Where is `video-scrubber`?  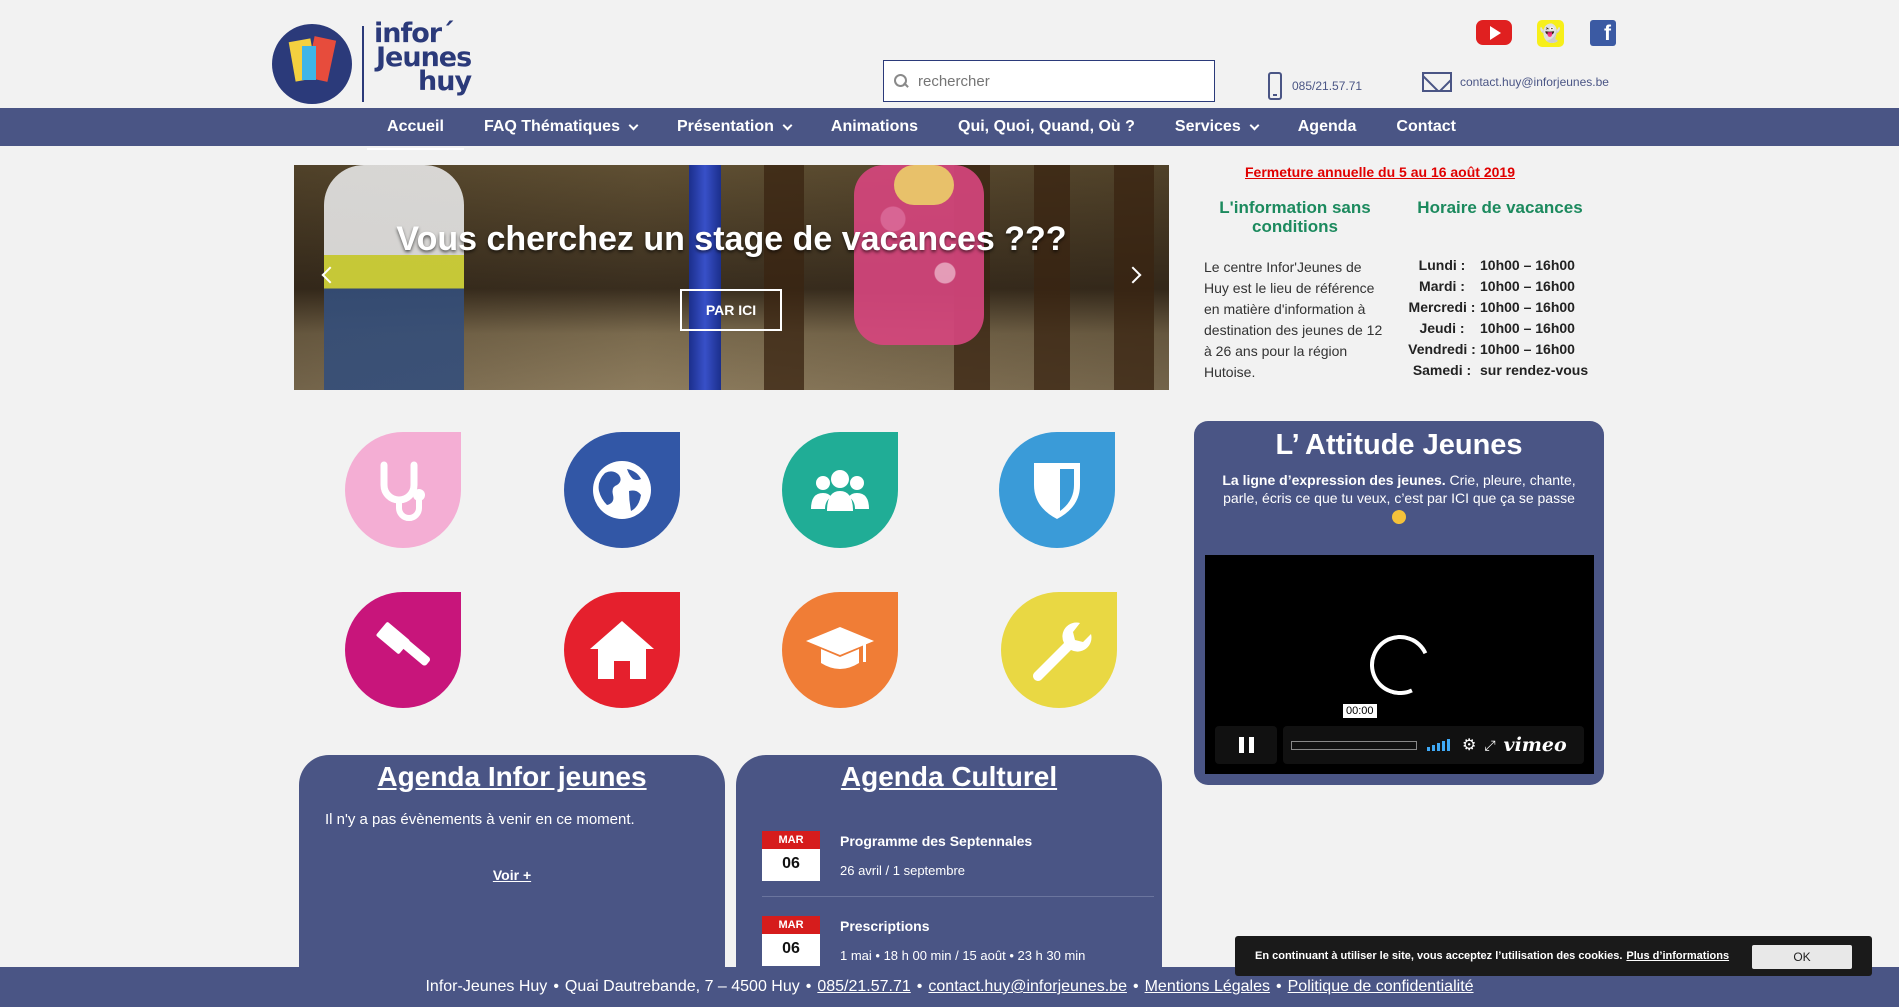 video-scrubber is located at coordinates (1354, 745).